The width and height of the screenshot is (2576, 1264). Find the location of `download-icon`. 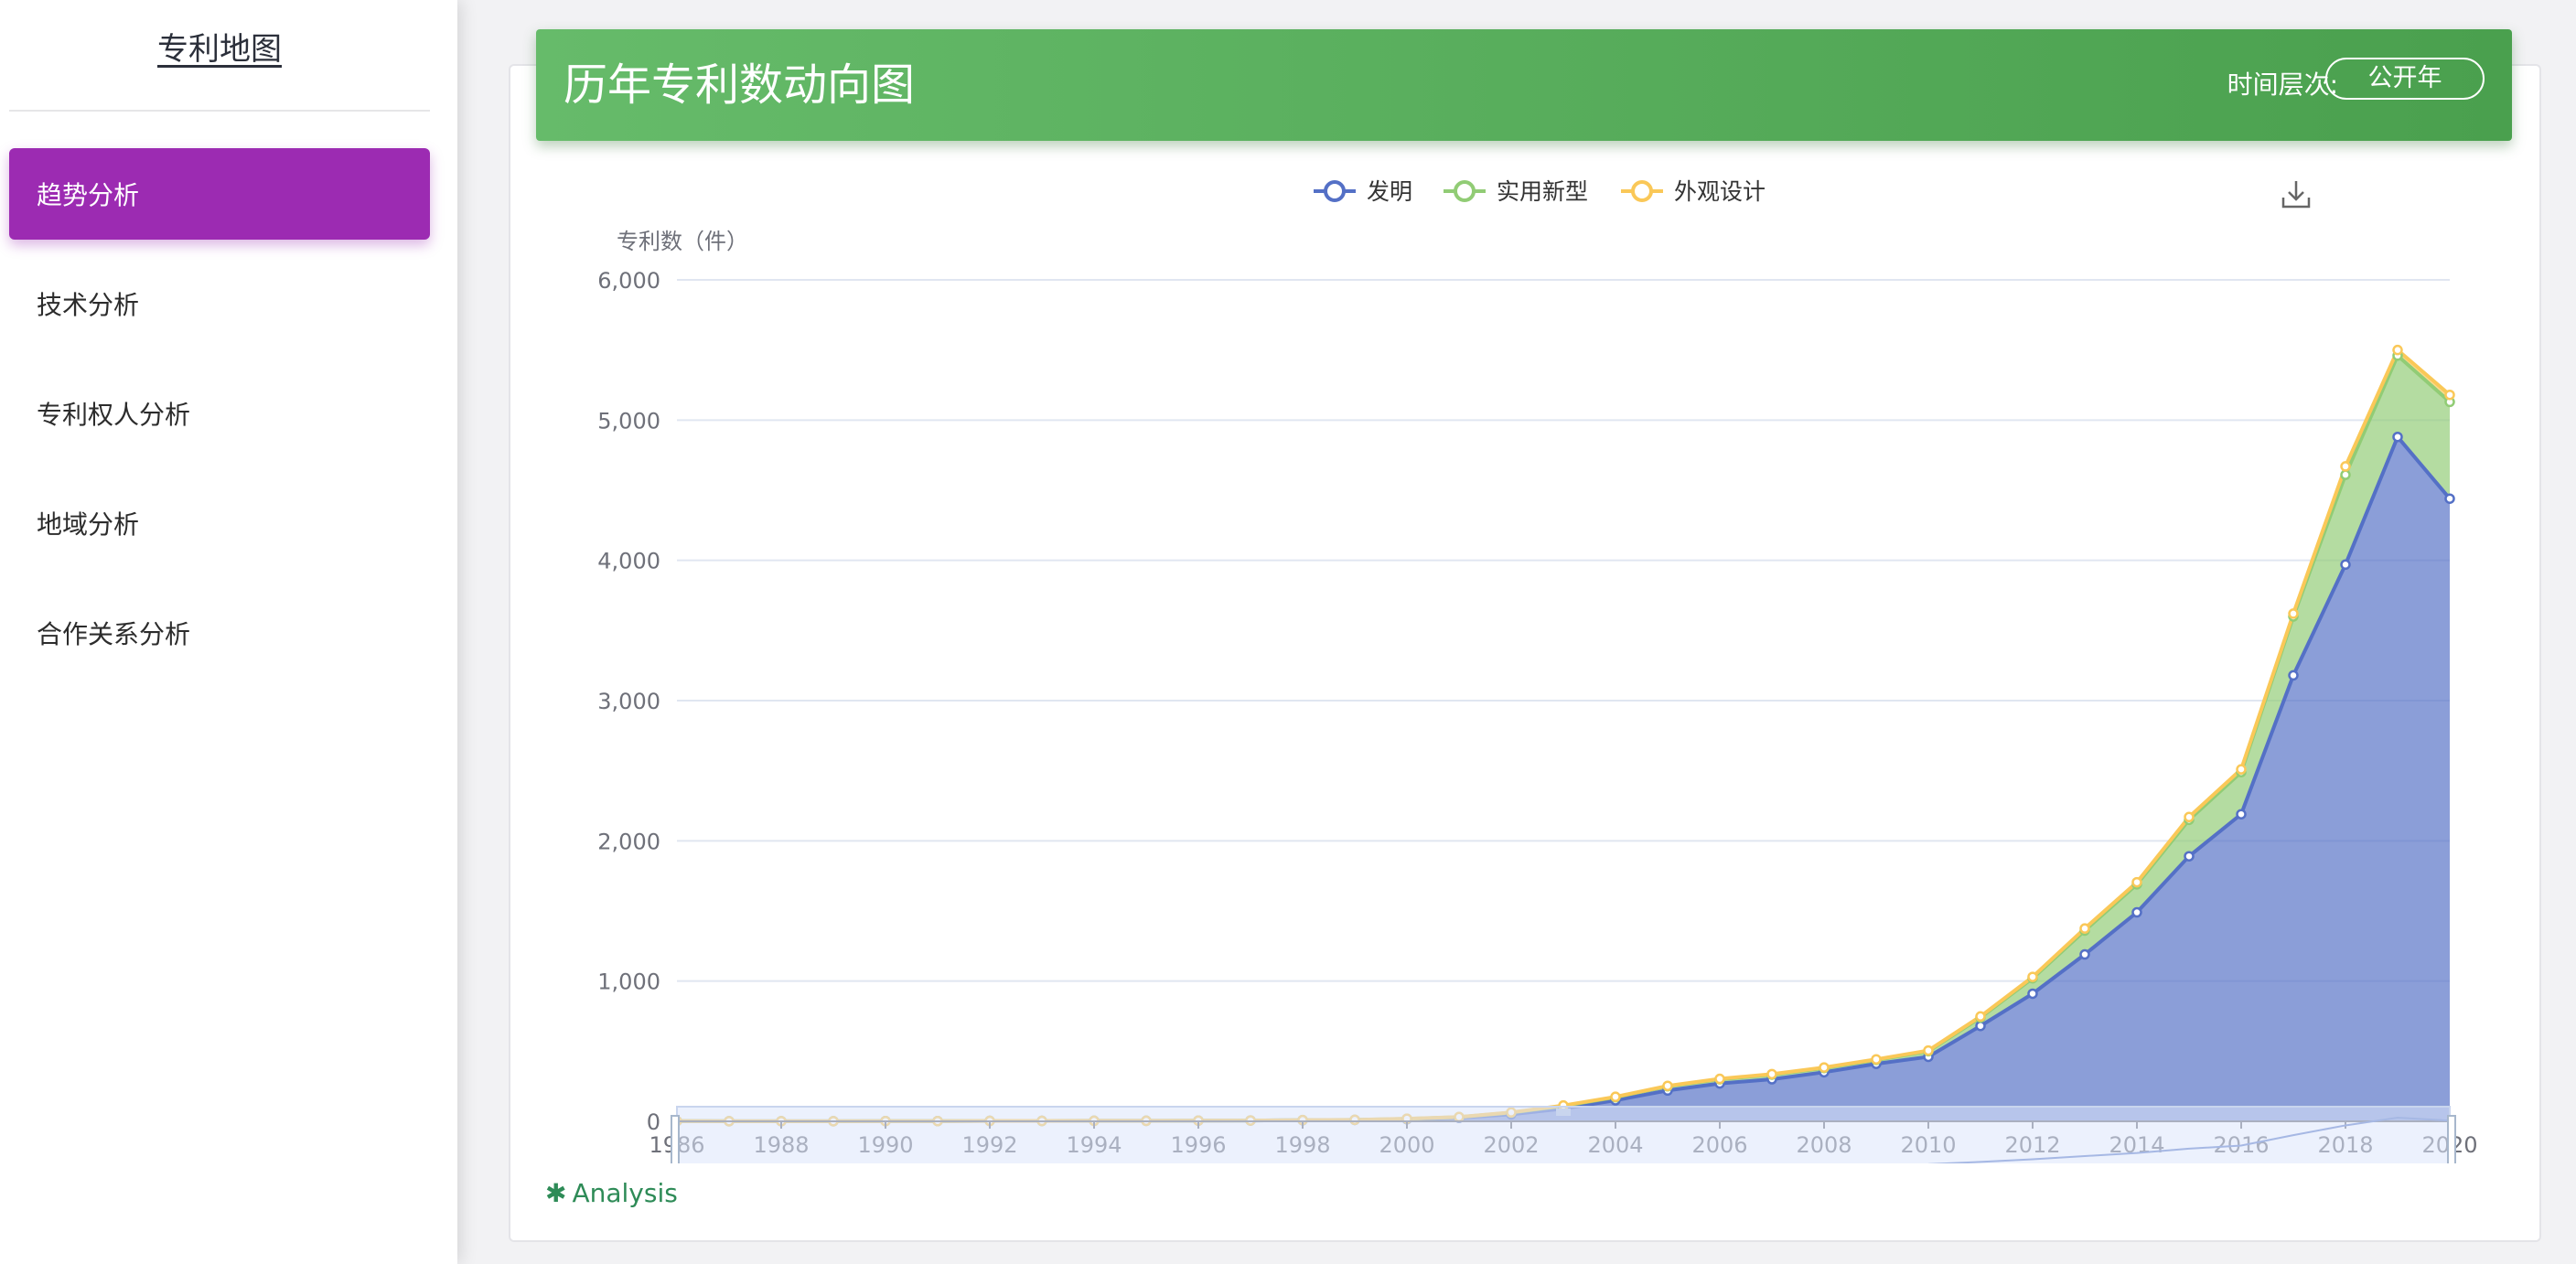

download-icon is located at coordinates (2296, 195).